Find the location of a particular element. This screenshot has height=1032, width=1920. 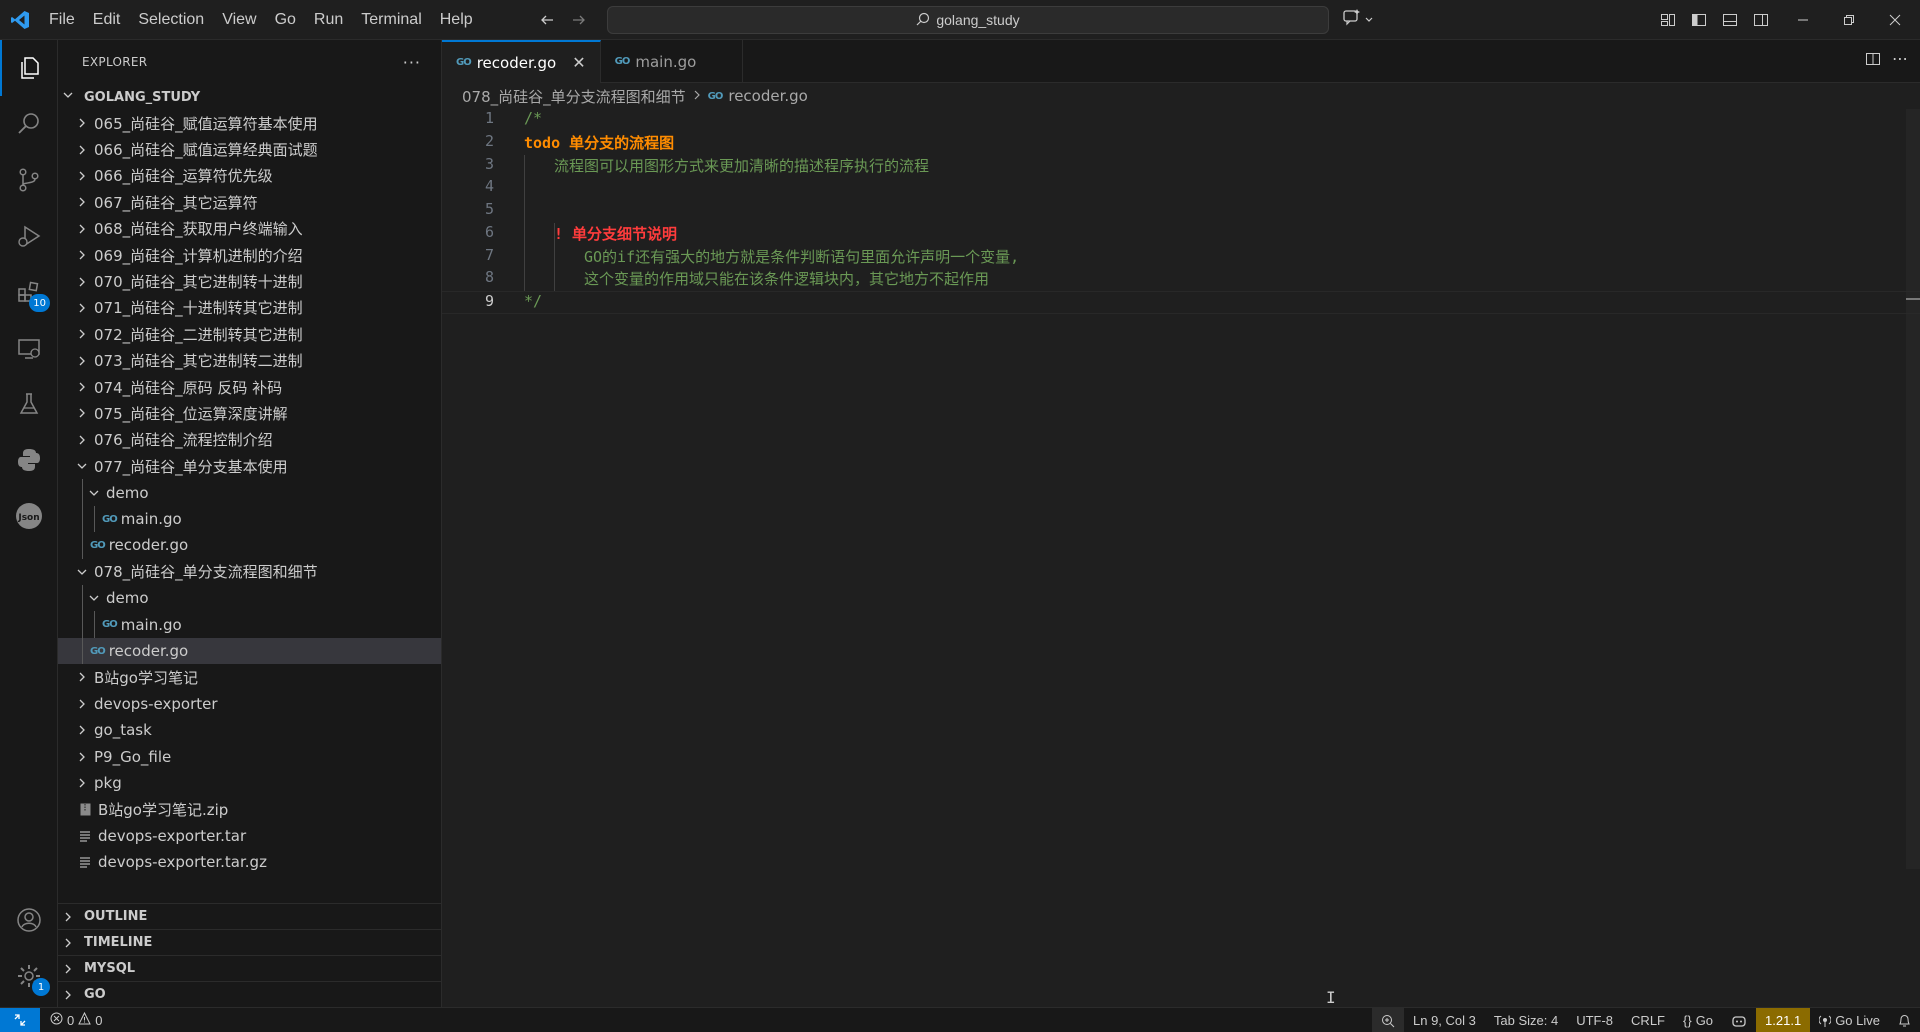

tab-recoder-go: GO recoder.go ✕ is located at coordinates (521, 61).